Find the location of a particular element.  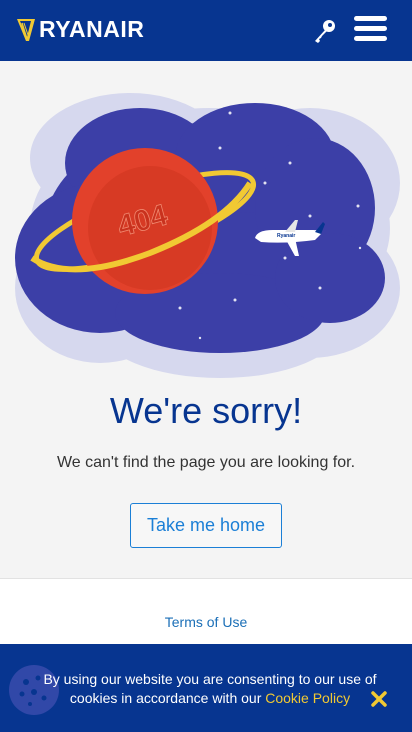

cookie-policy-link: Cookie Policy is located at coordinates (307, 698).